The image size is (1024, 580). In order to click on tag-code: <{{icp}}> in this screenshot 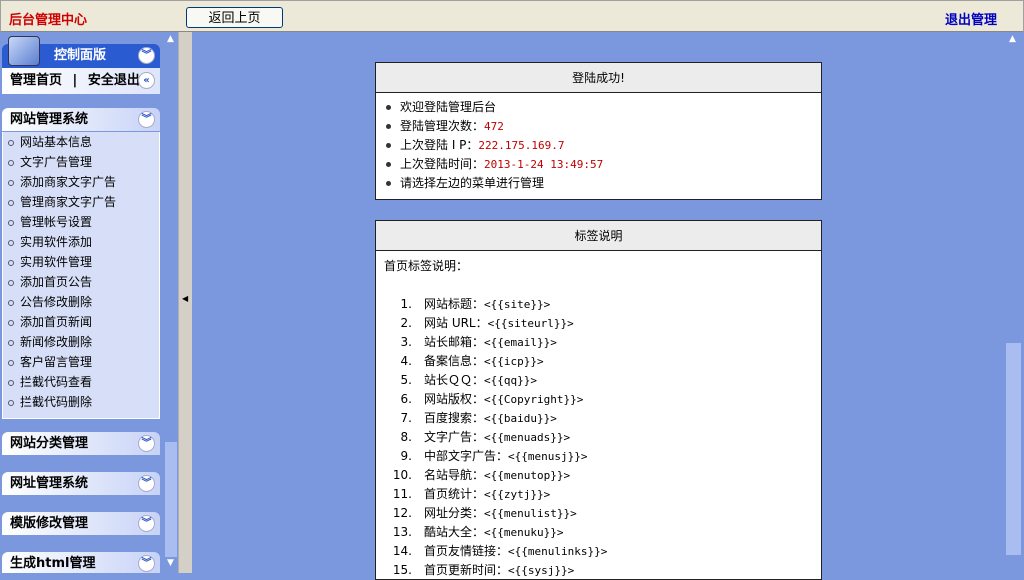, I will do `click(514, 361)`.